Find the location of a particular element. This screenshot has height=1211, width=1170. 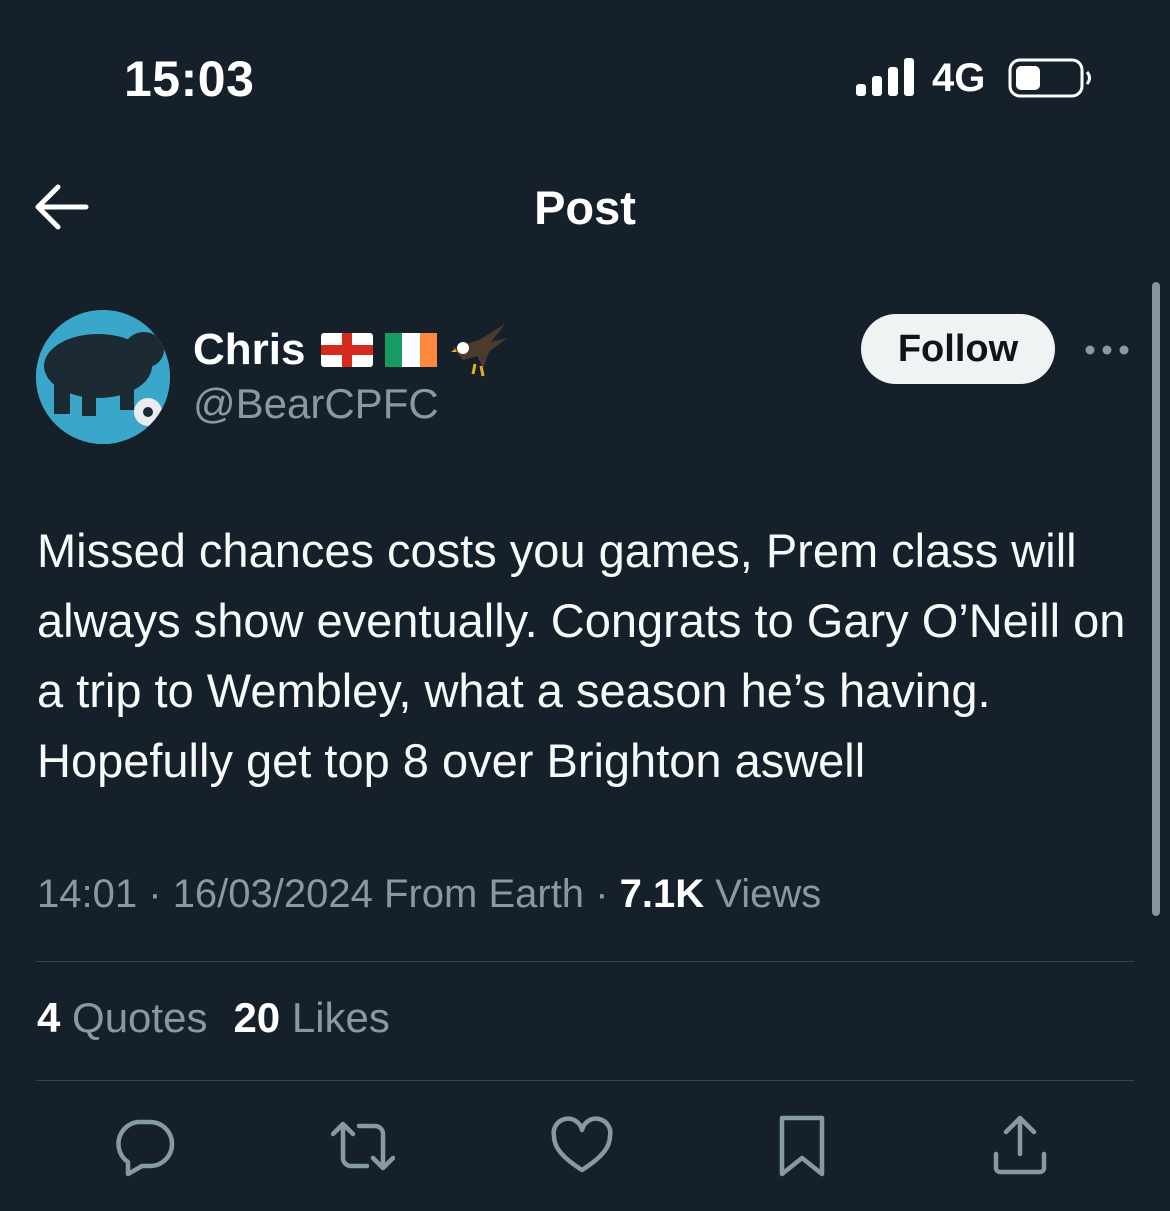

views-label: Views is located at coordinates (768, 894).